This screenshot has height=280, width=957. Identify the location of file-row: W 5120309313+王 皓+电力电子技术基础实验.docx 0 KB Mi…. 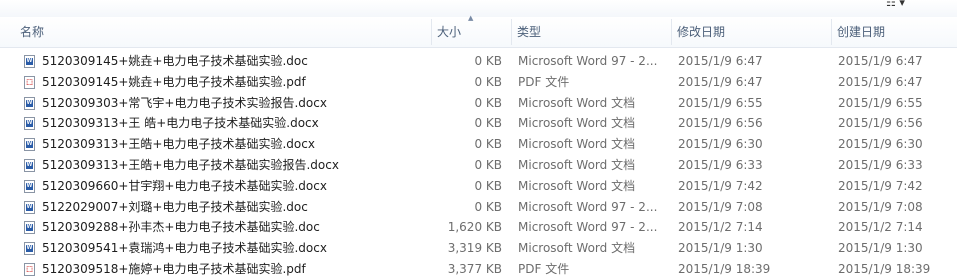
(478, 123).